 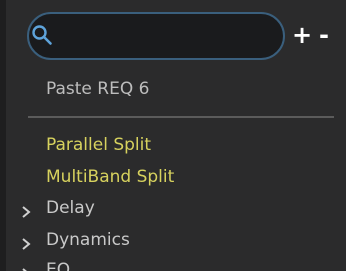 What do you see at coordinates (181, 117) in the screenshot?
I see `menu-divider` at bounding box center [181, 117].